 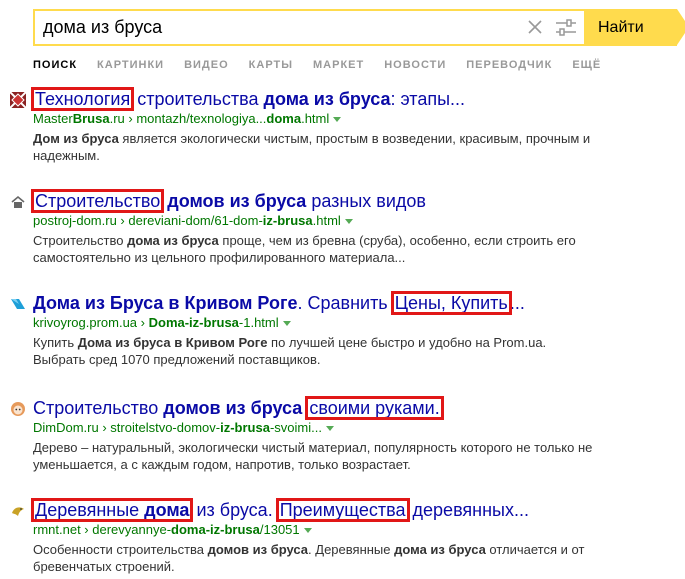 What do you see at coordinates (18, 100) in the screenshot?
I see `diamond-logo-icon` at bounding box center [18, 100].